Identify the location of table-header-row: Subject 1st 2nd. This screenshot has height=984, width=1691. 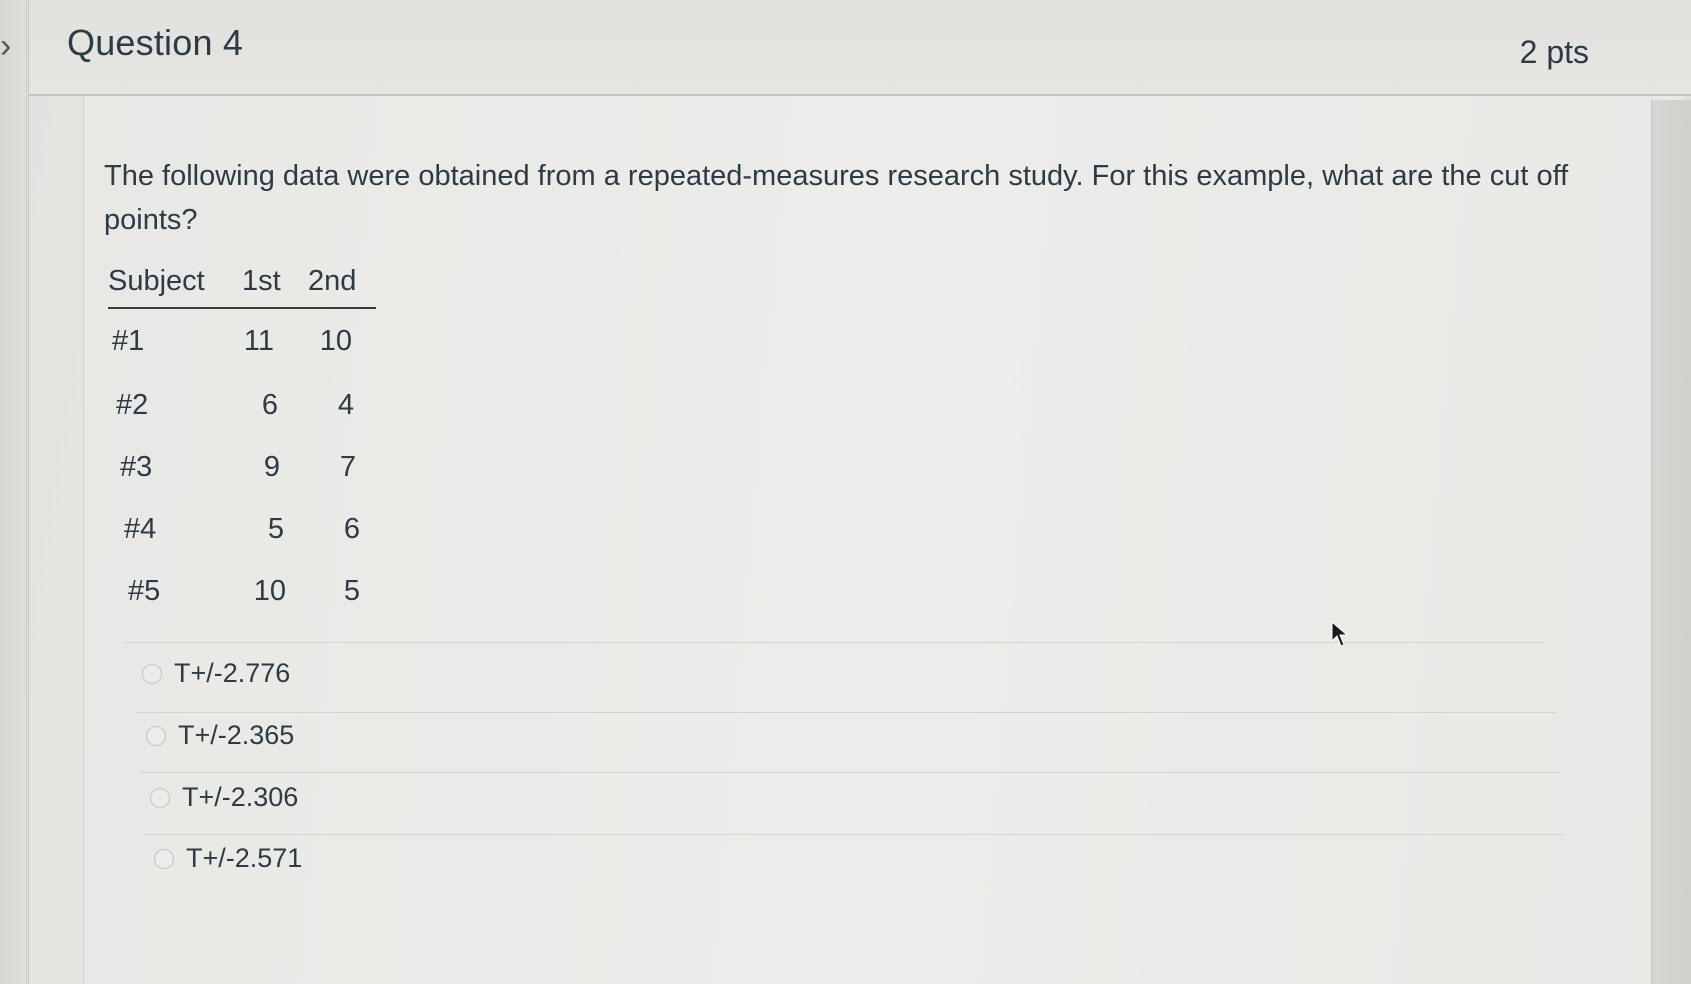
(242, 285).